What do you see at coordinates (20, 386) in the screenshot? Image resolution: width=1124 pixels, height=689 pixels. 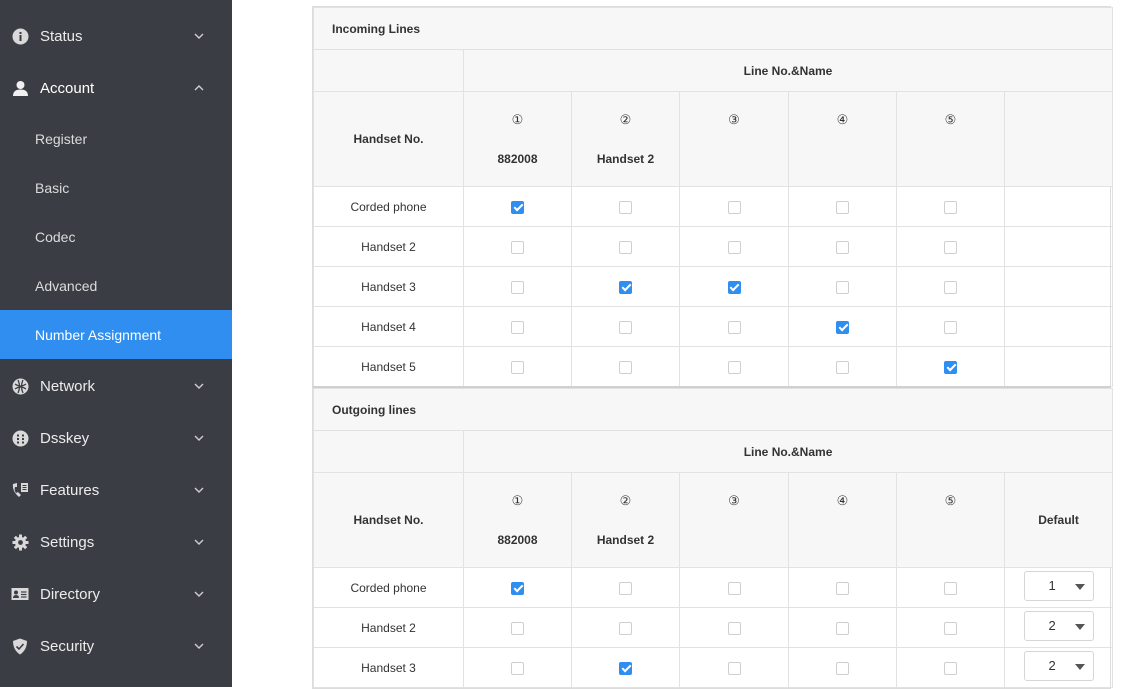 I see `network-icon` at bounding box center [20, 386].